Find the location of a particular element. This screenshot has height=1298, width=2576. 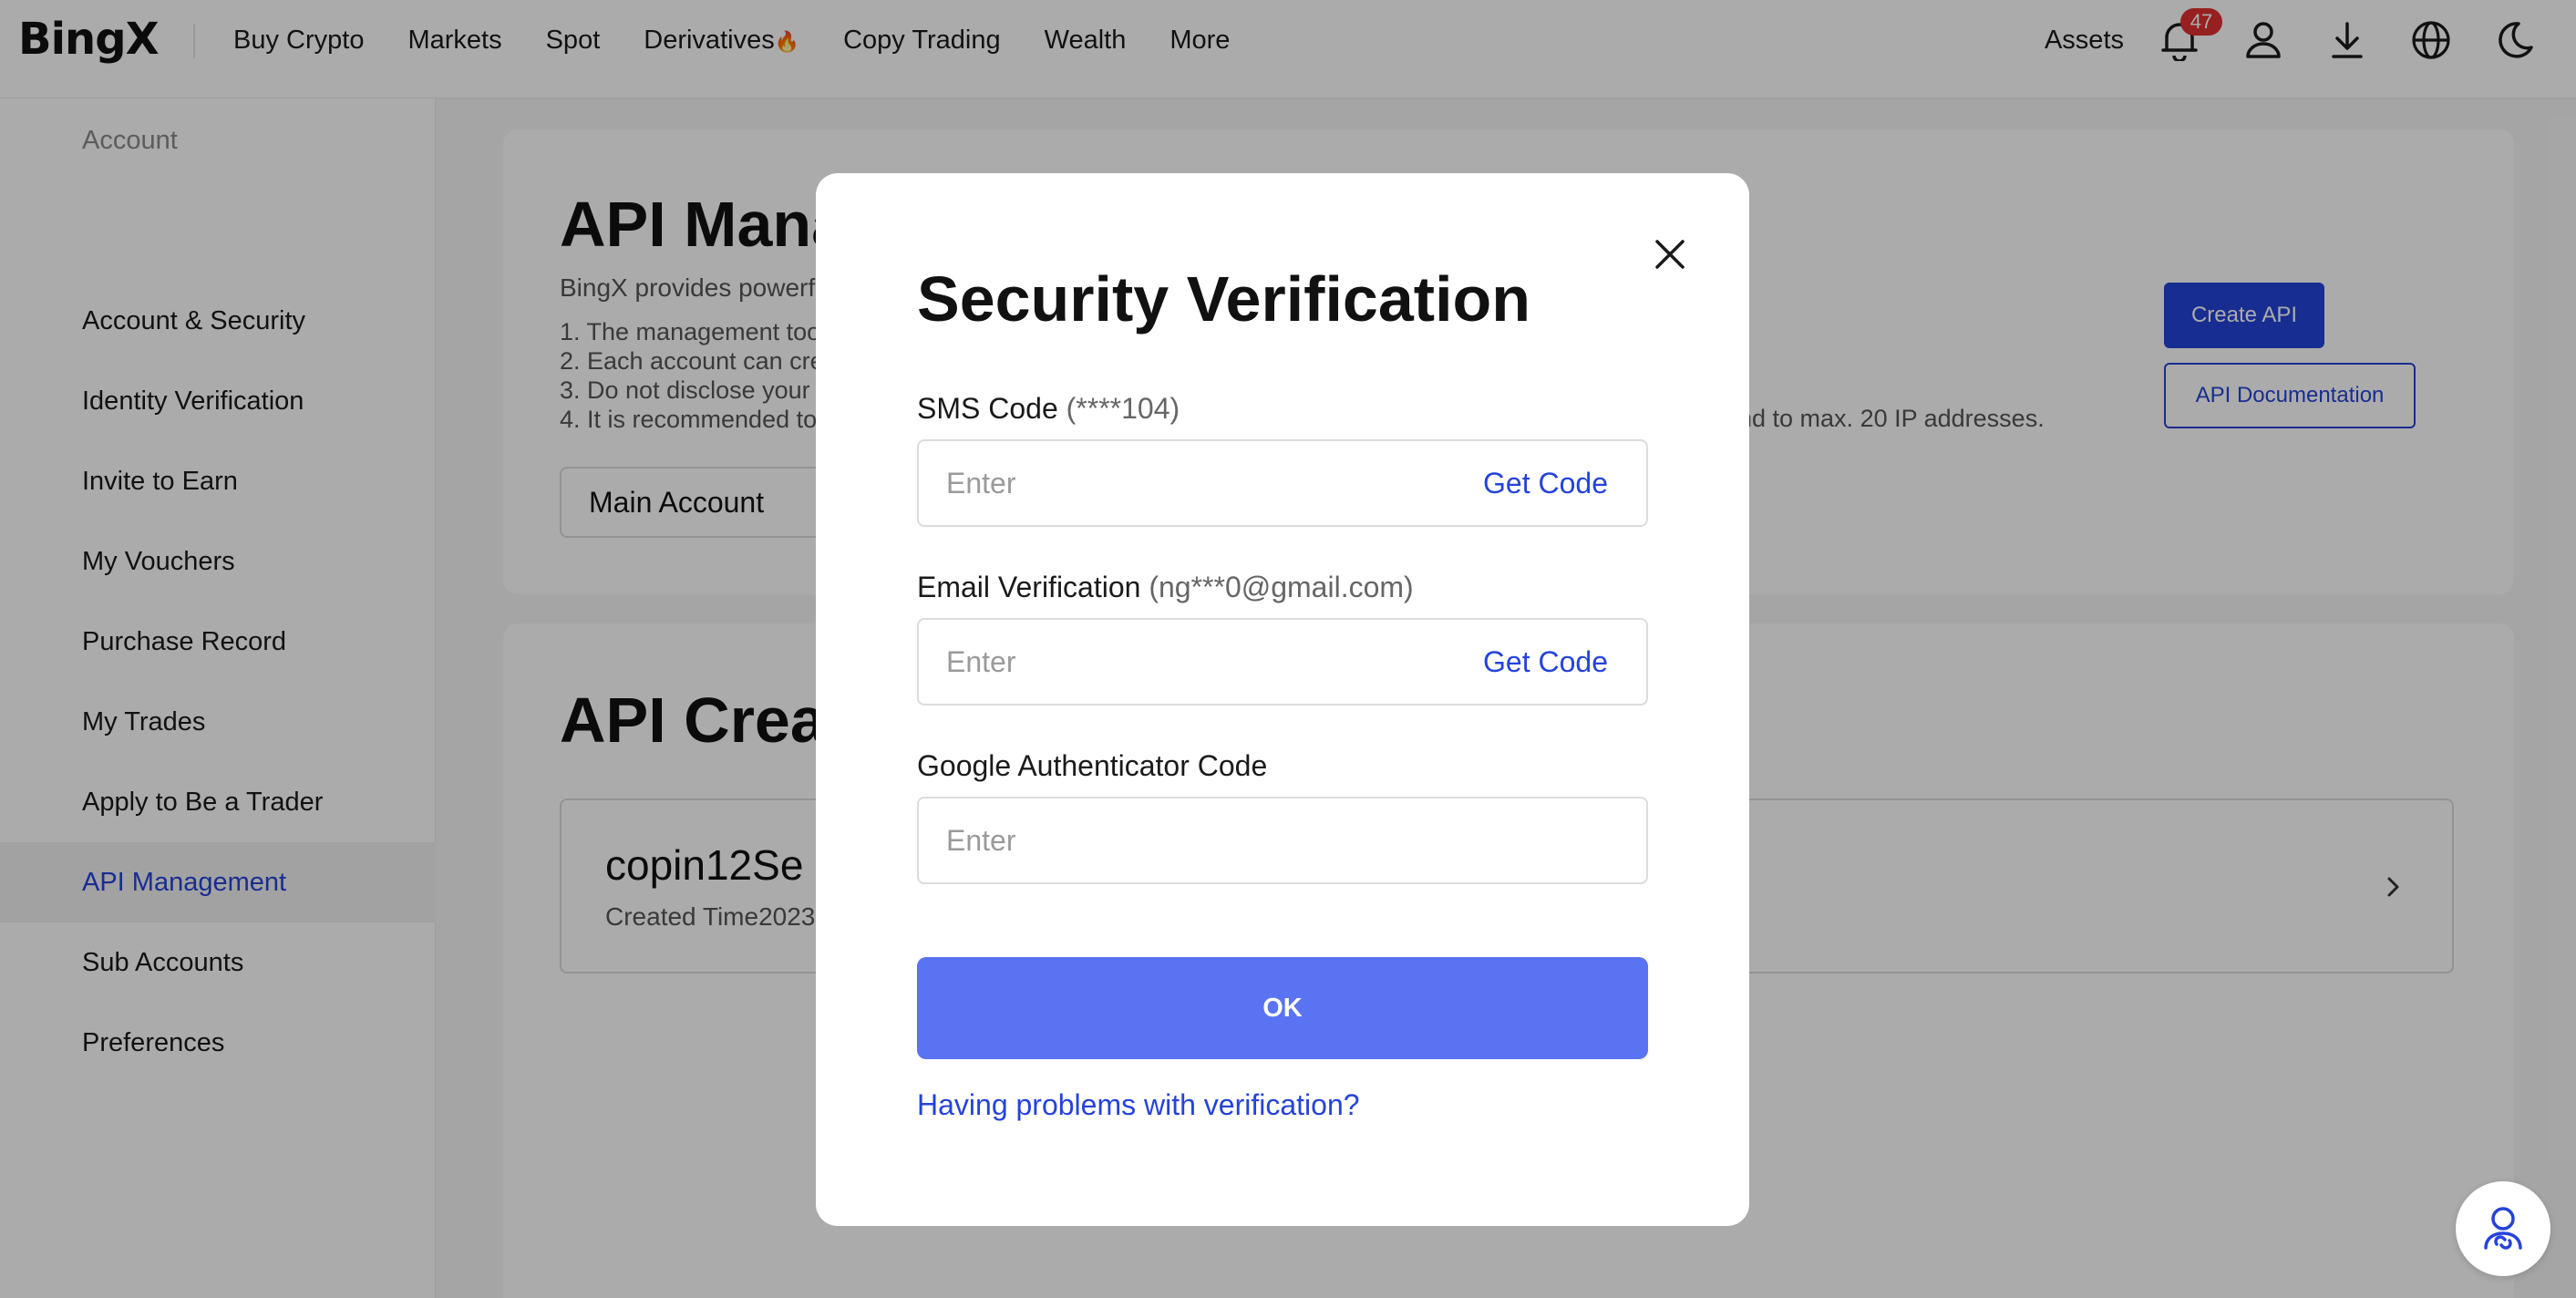

email-verification-field: Get Code is located at coordinates (1282, 662).